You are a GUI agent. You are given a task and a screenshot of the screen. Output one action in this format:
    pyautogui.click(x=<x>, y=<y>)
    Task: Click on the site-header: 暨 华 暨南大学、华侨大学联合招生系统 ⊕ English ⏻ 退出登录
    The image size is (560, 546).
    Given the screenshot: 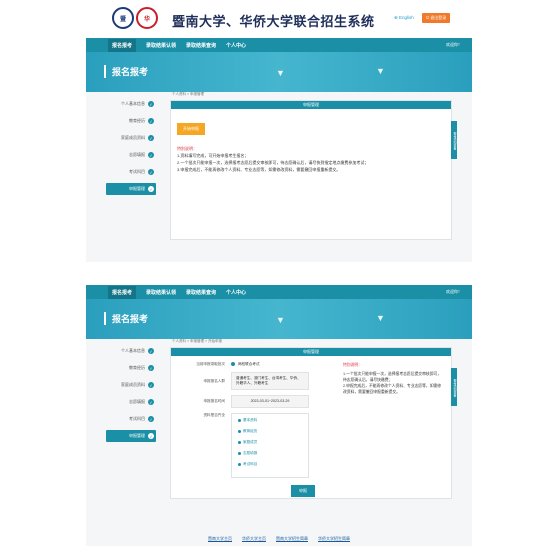 What is the action you would take?
    pyautogui.click(x=279, y=19)
    